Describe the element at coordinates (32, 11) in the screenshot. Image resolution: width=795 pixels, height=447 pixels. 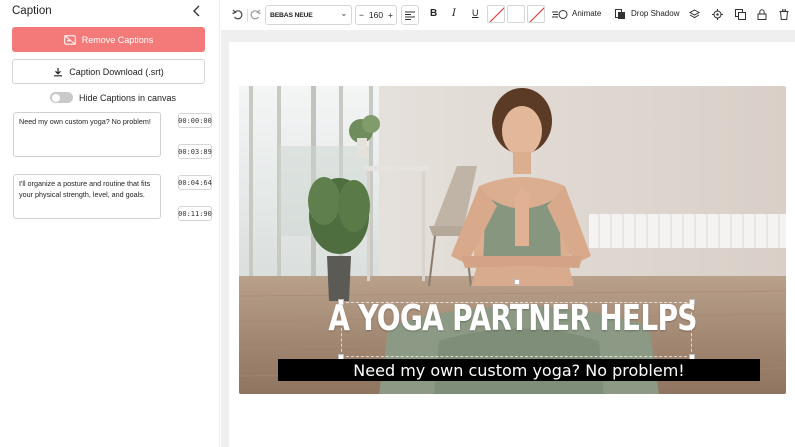
I see `sidebar-title: Caption` at that location.